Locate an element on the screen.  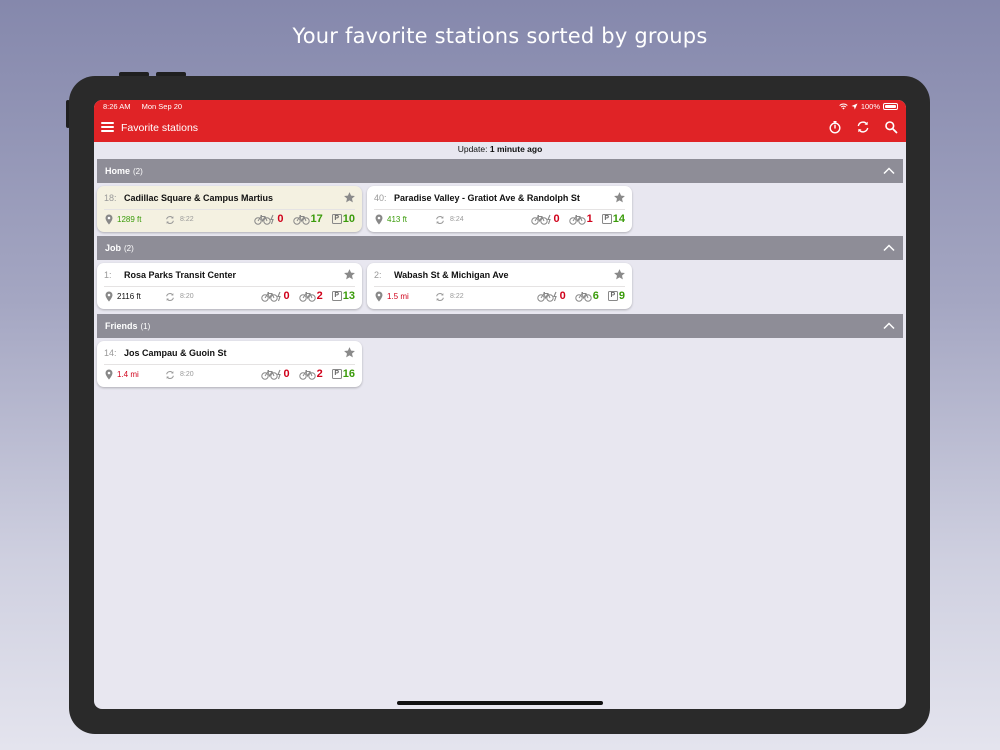
bikes-available: 6 is located at coordinates (587, 296).